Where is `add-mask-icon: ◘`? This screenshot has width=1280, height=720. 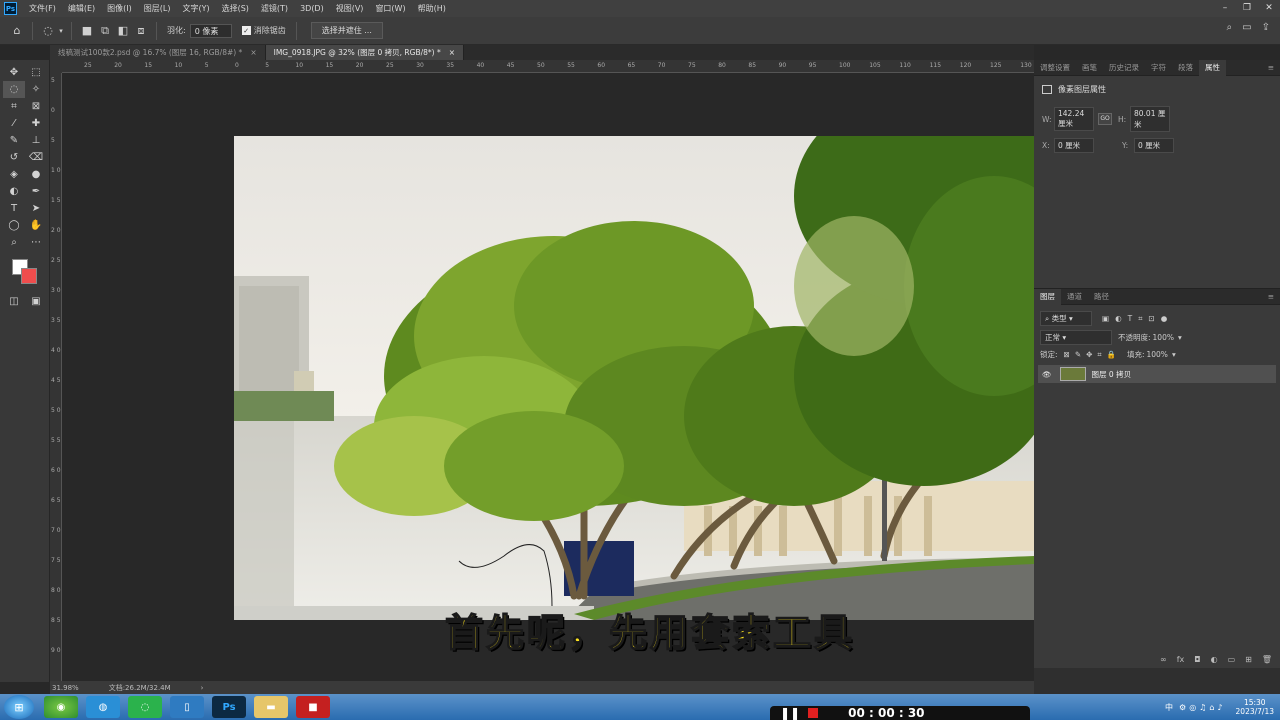
add-mask-icon: ◘ is located at coordinates (1197, 659).